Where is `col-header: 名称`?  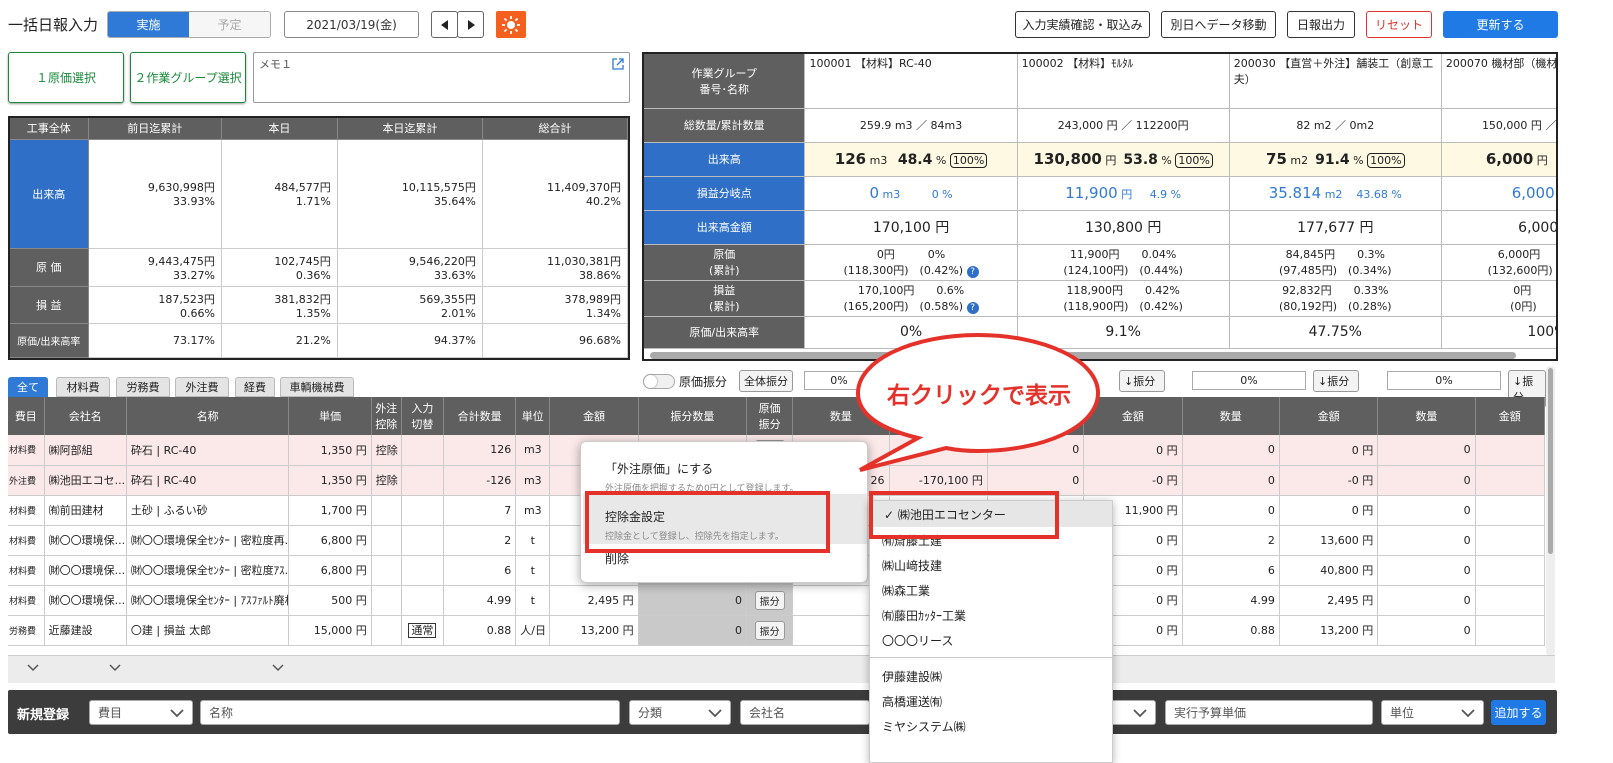
col-header: 名称 is located at coordinates (208, 416).